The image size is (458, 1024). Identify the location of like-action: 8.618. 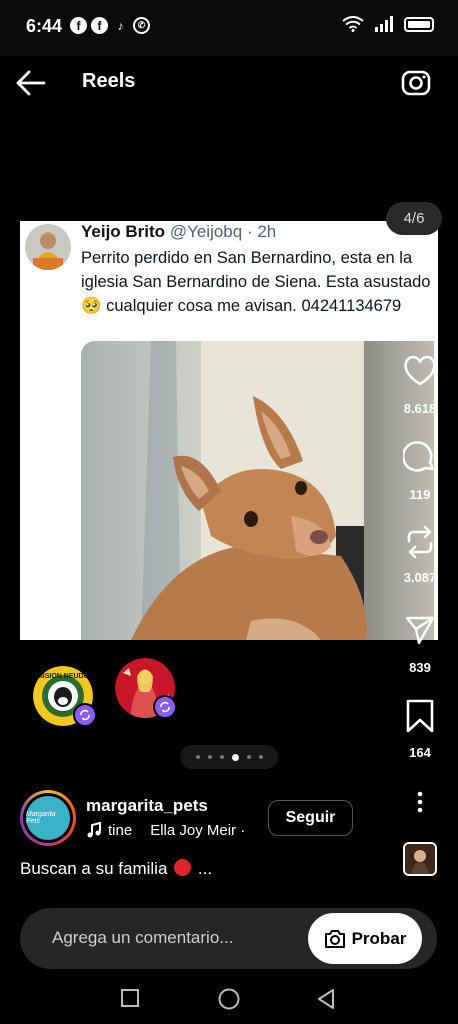
(420, 385).